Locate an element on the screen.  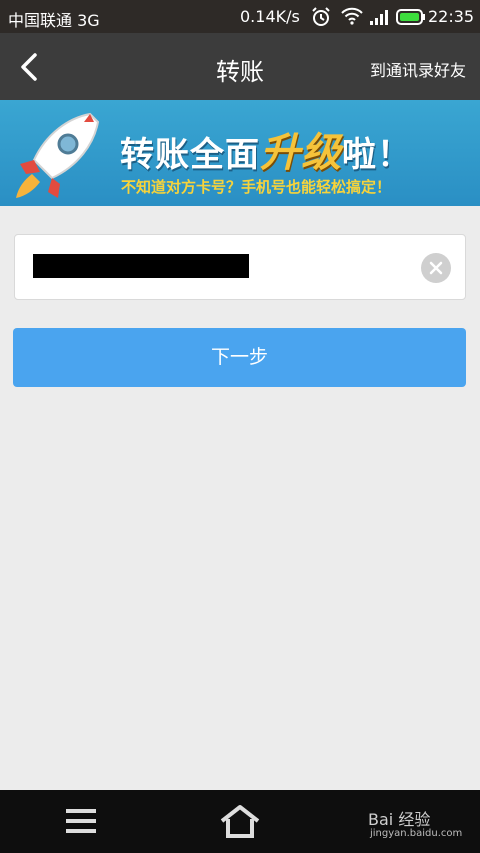
headline-suffix: 啦！ is located at coordinates (377, 155).